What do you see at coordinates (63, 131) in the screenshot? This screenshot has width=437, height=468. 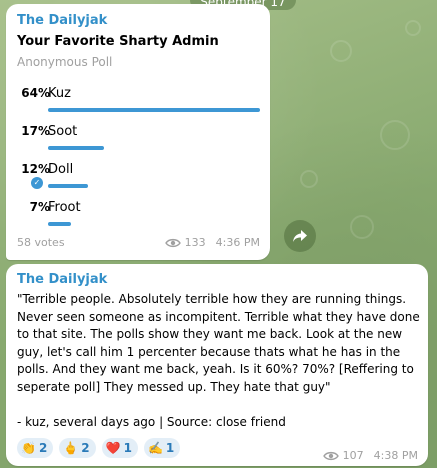 I see `poll-option-label: Soot` at bounding box center [63, 131].